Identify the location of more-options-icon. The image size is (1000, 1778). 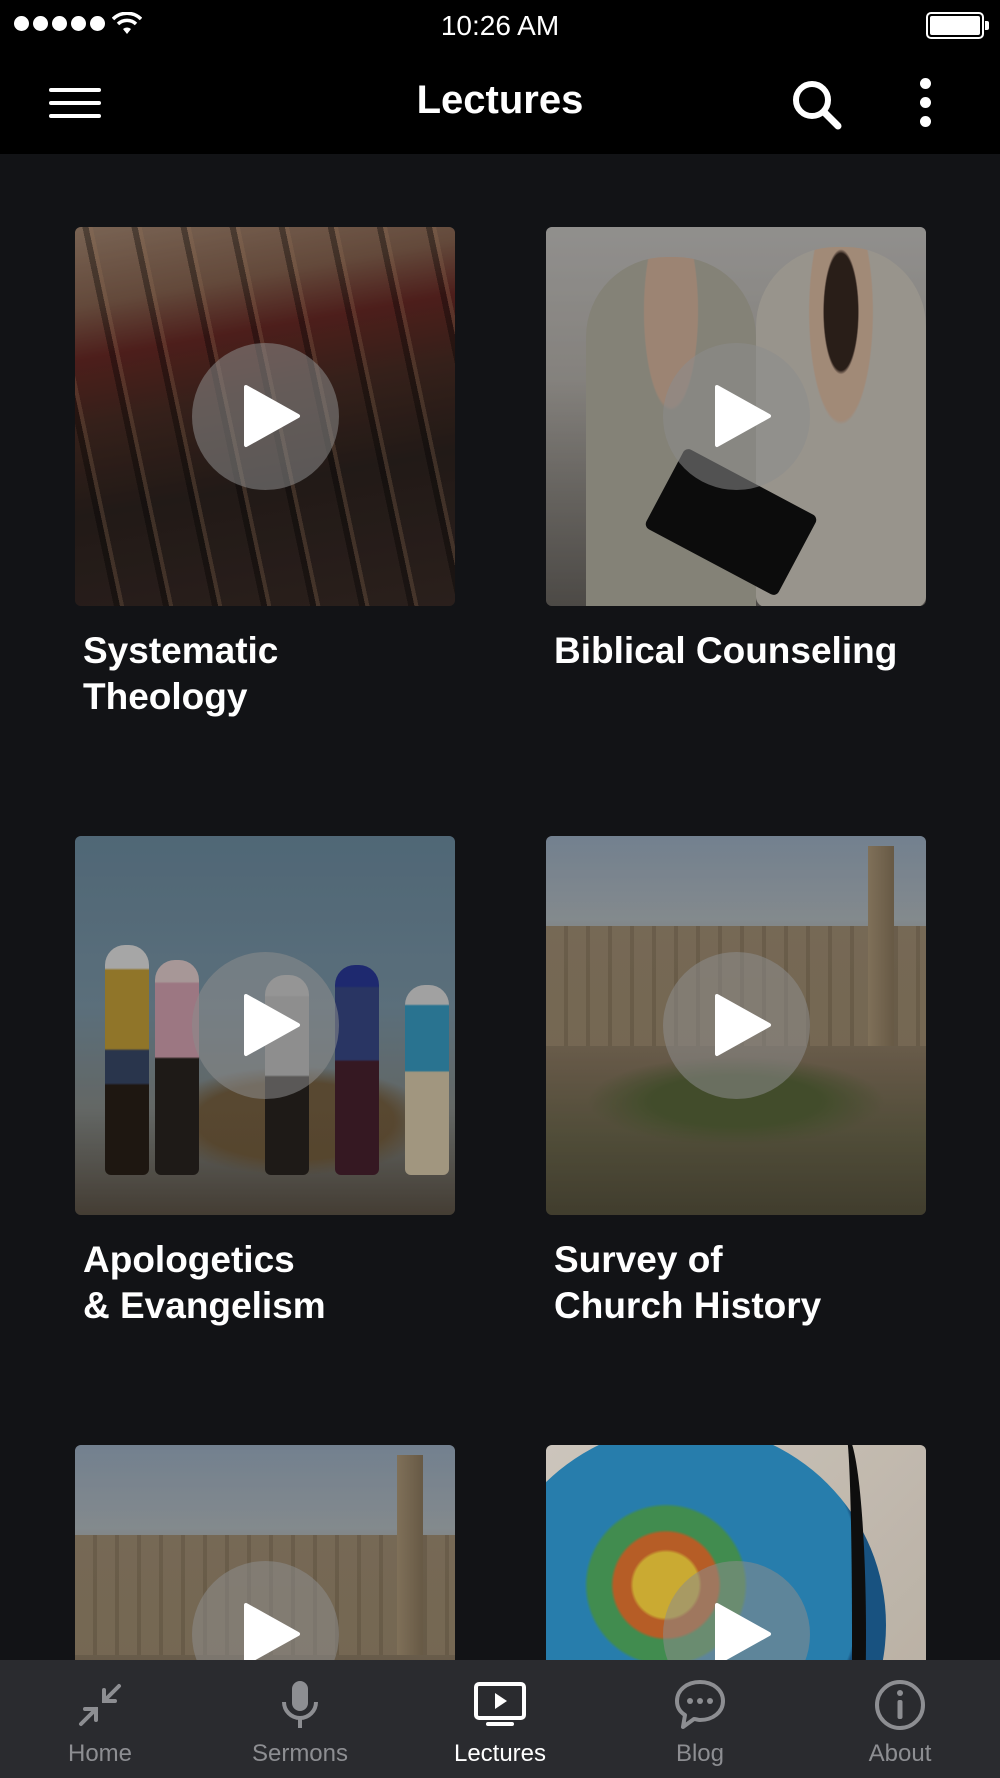
(925, 103).